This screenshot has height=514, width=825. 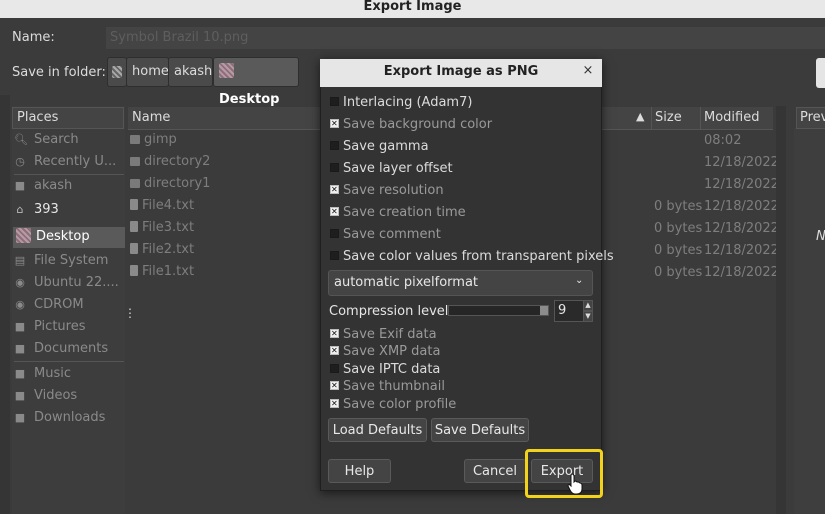 I want to click on create-folder-button, so click(x=820, y=73).